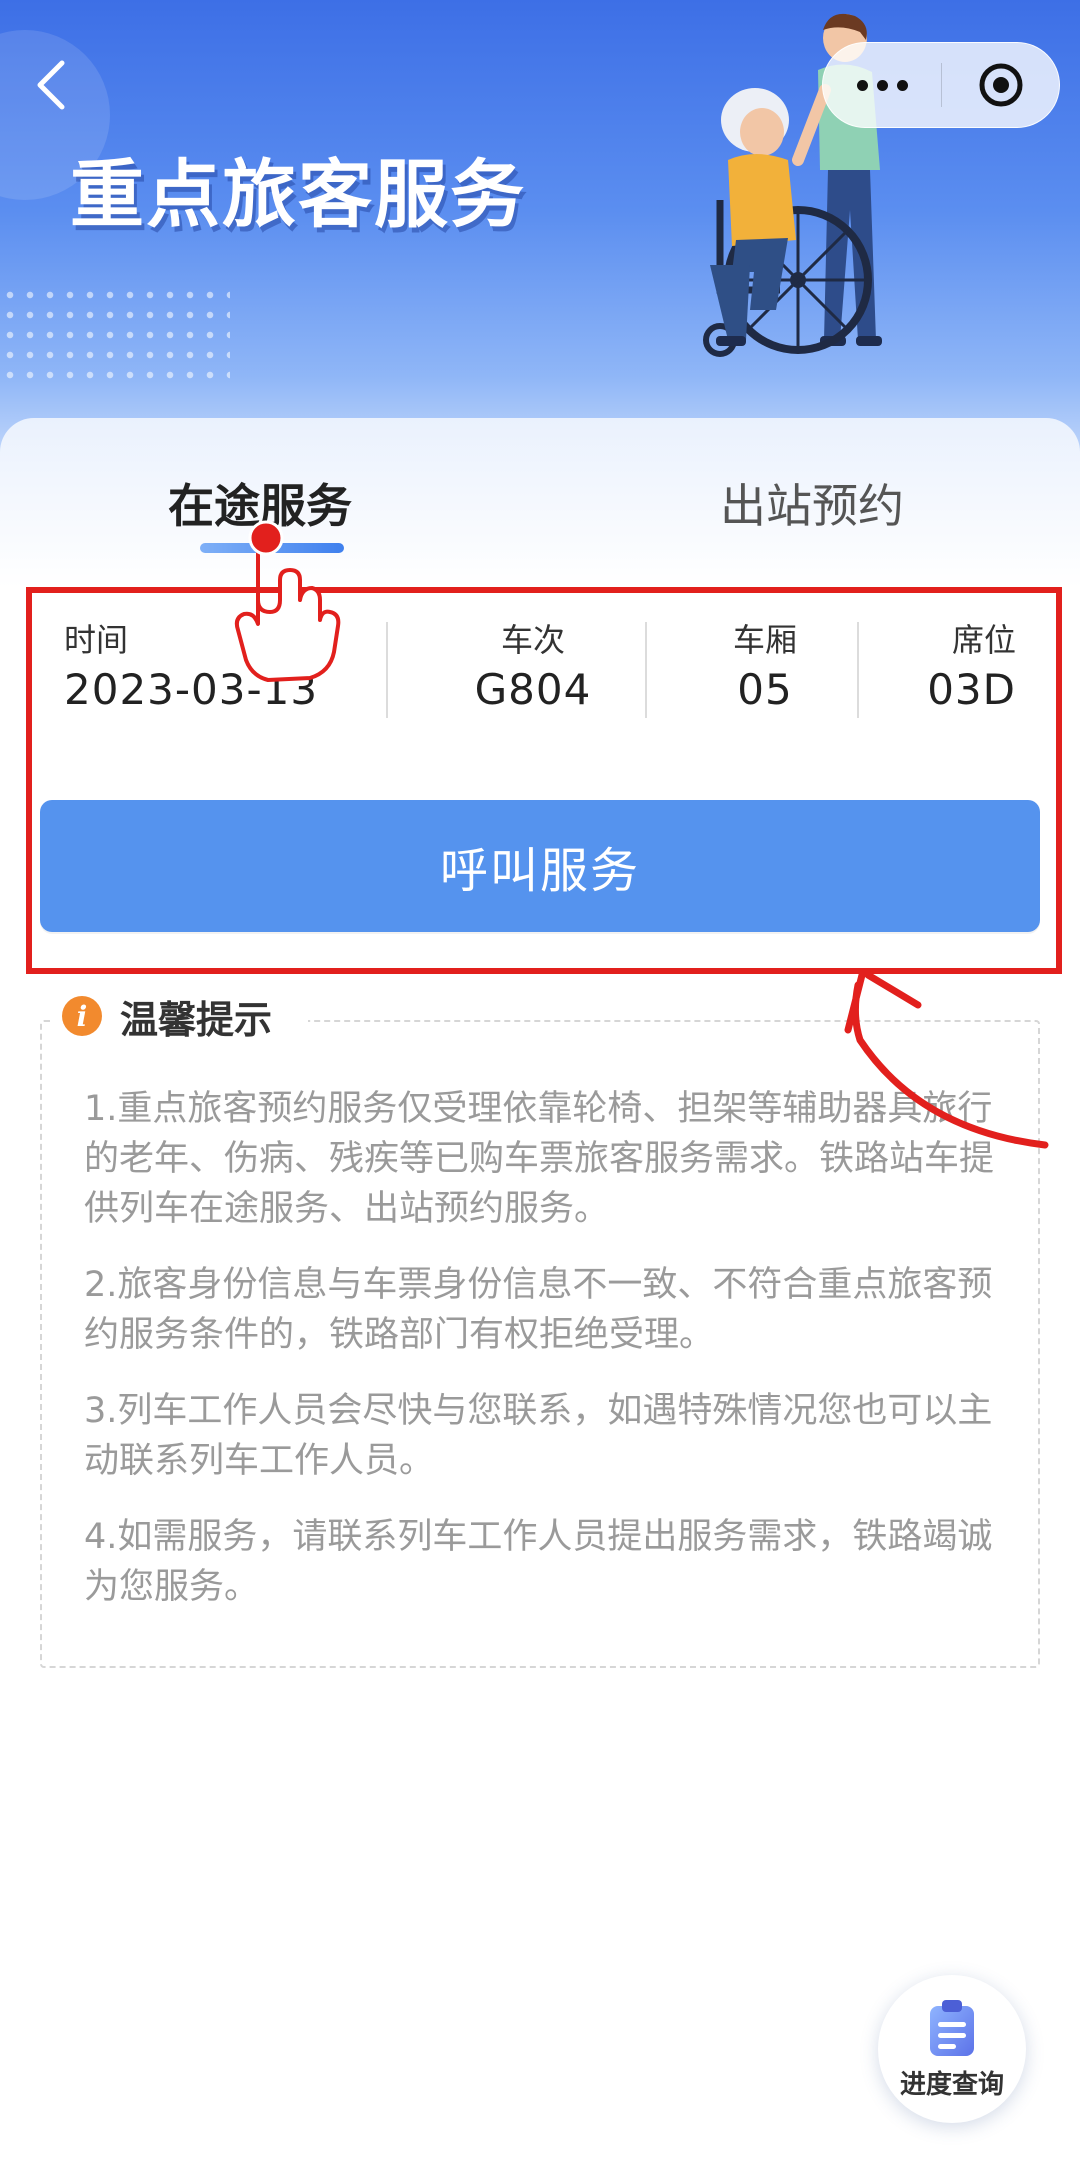 This screenshot has width=1080, height=2172. I want to click on target-close-icon, so click(1000, 85).